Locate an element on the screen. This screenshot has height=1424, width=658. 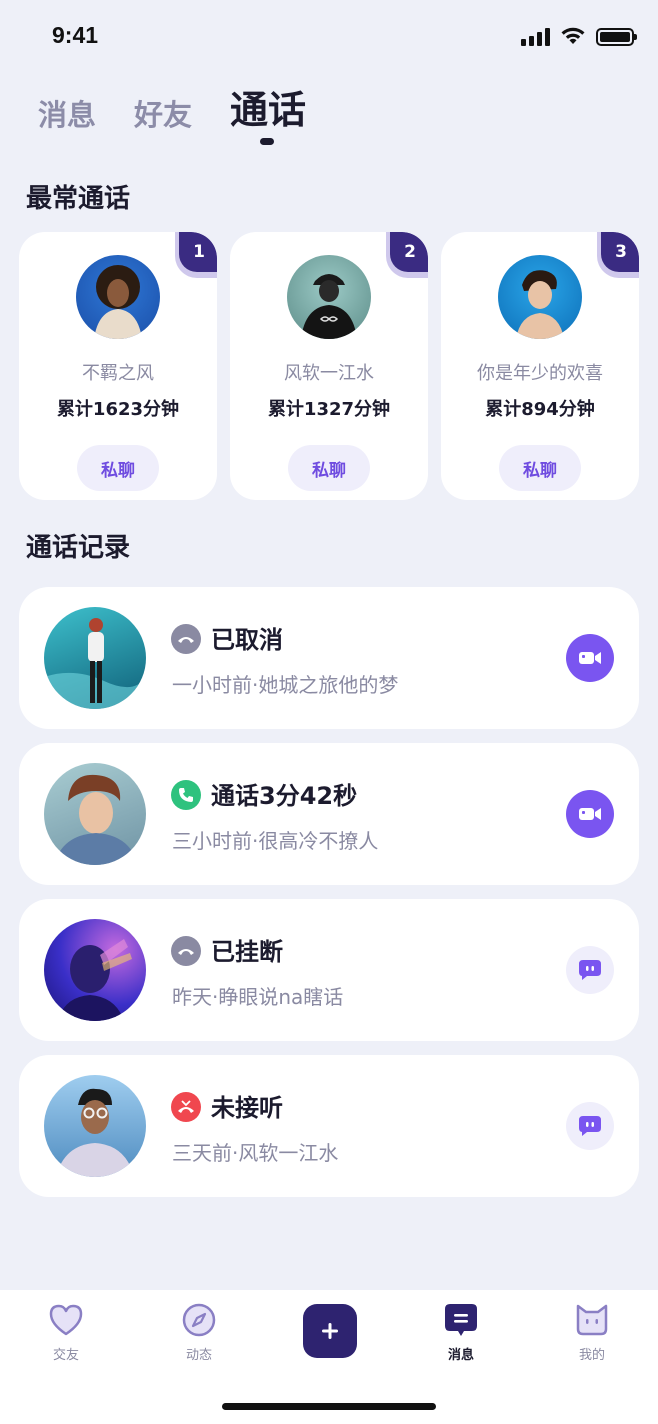
nav-item-friends: 交友 is located at coordinates (66, 1332).